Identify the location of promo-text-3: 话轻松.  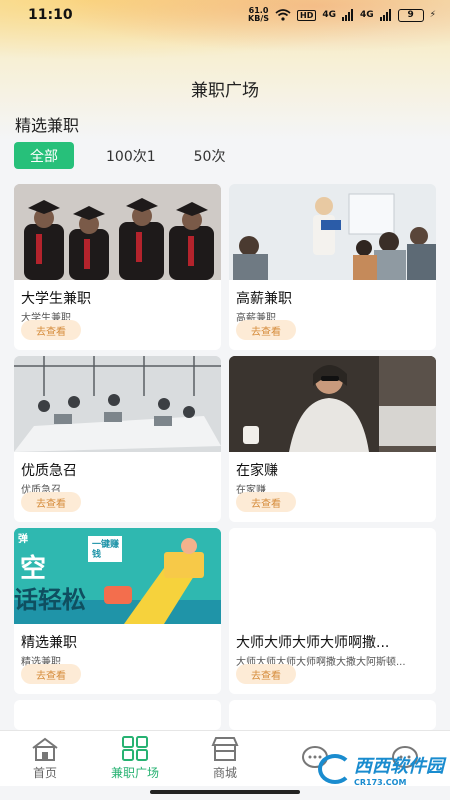
(50, 600).